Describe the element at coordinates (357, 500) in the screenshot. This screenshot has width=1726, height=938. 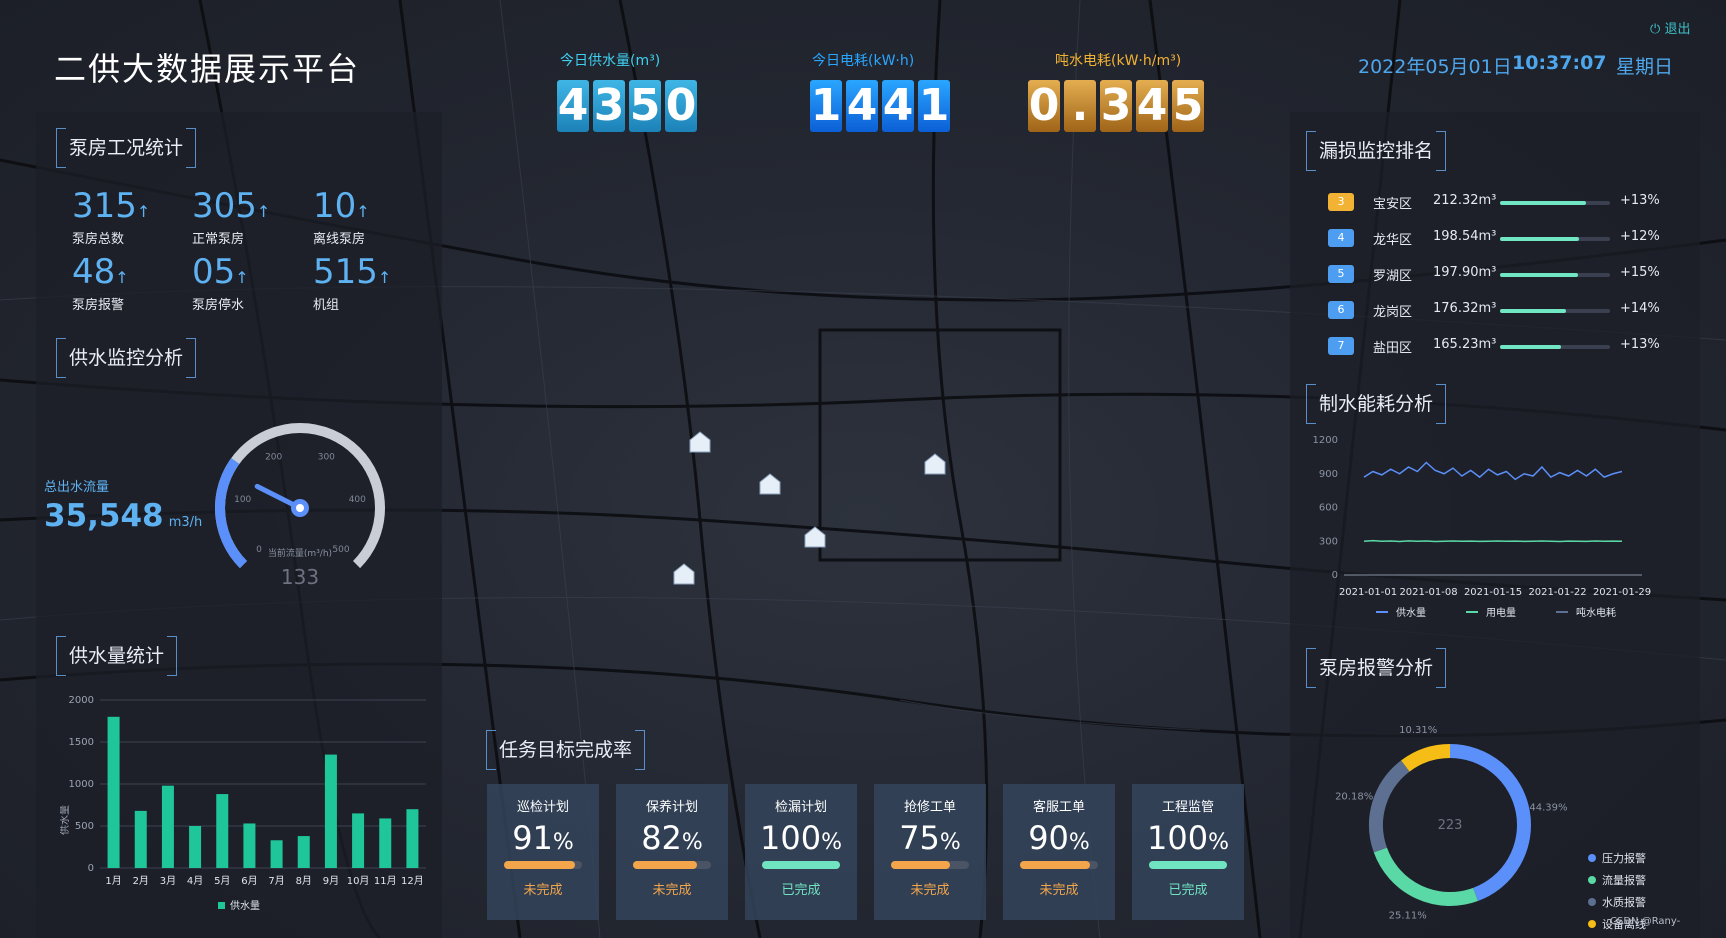
I see `gauge-tick-label: 400` at that location.